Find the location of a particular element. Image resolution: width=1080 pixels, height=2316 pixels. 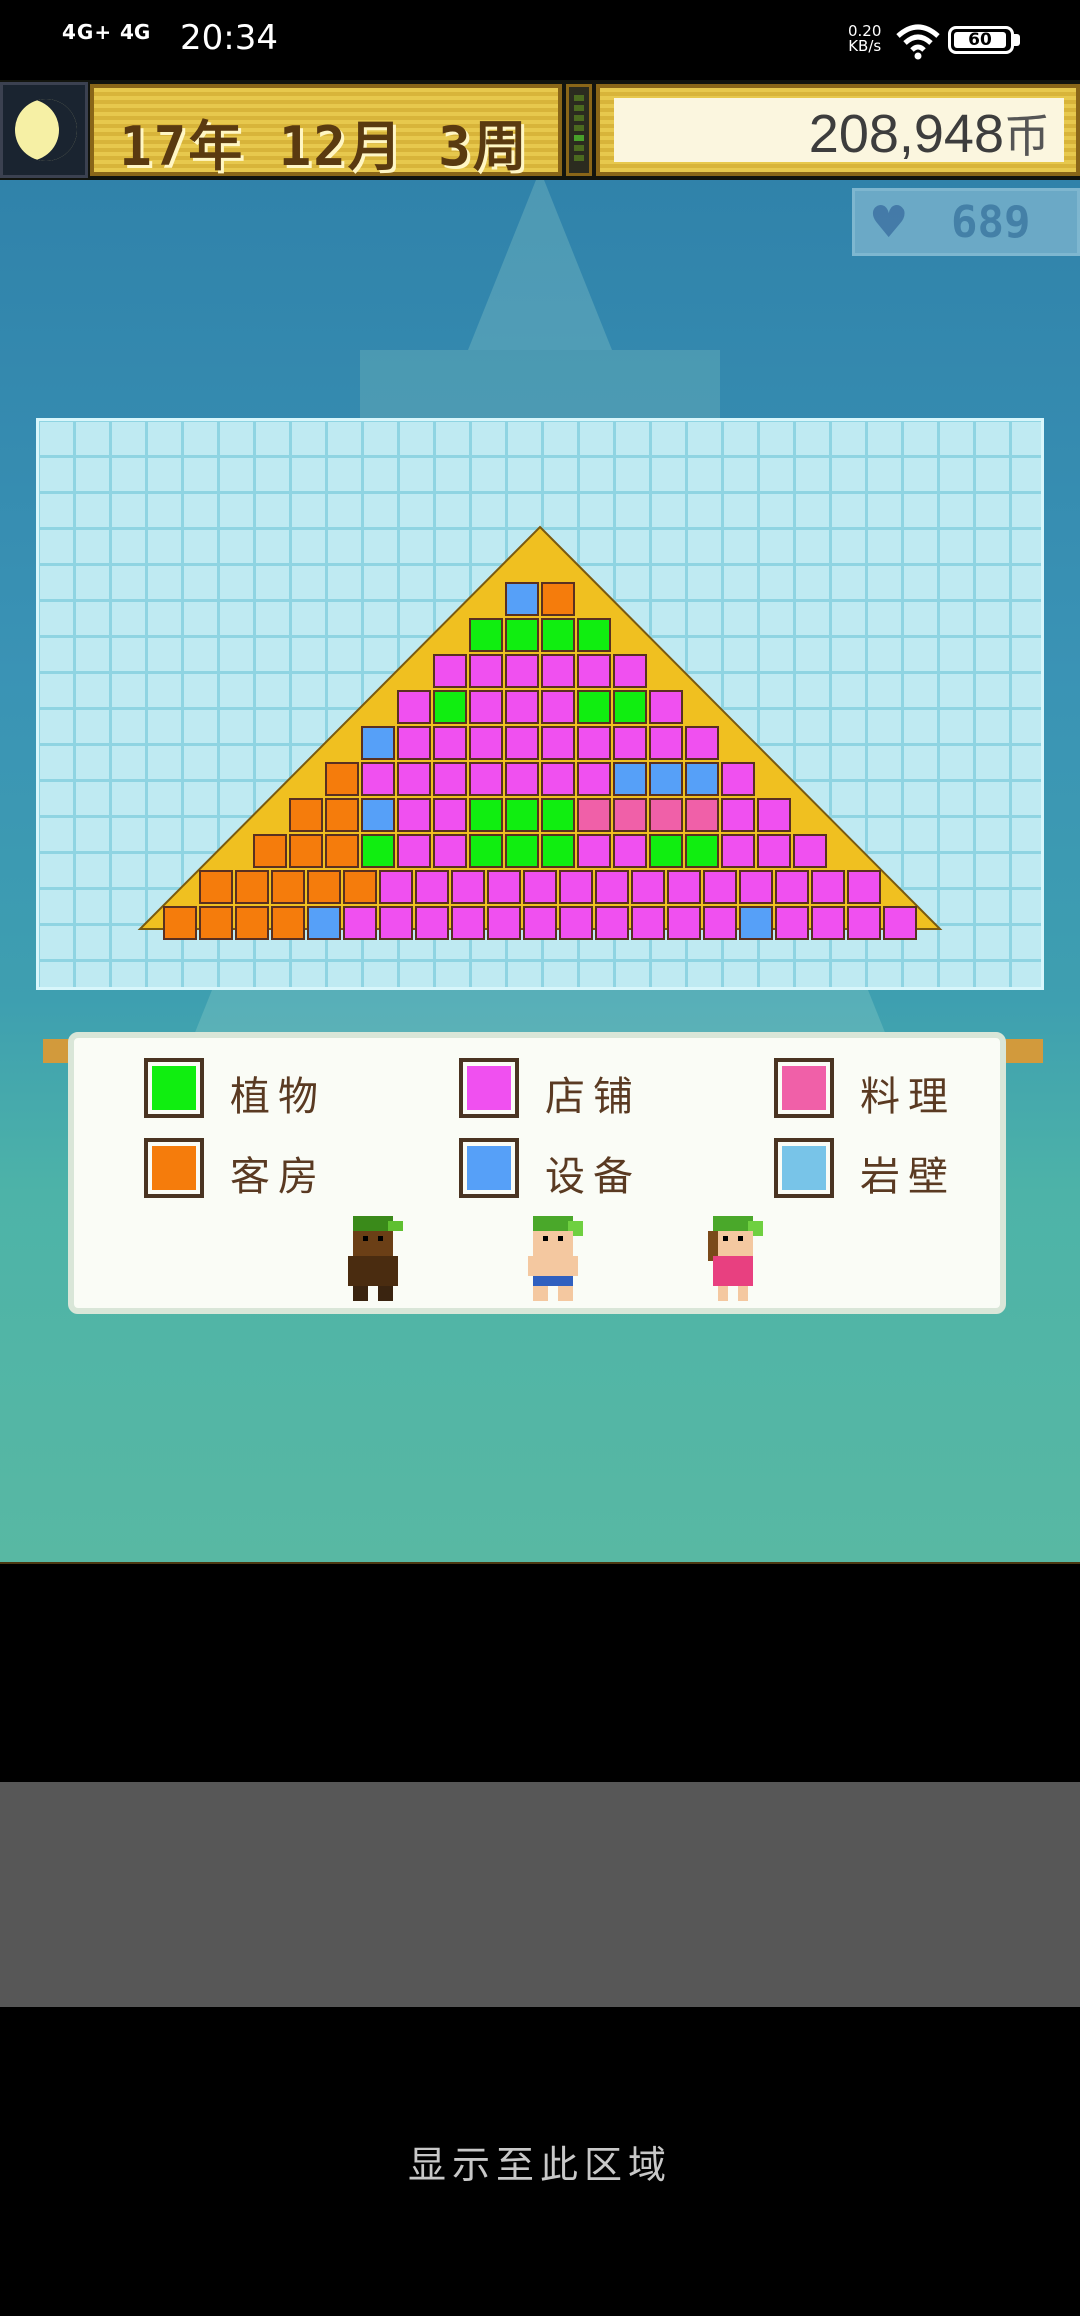

legend-label: 店铺 is located at coordinates (593, 1097).